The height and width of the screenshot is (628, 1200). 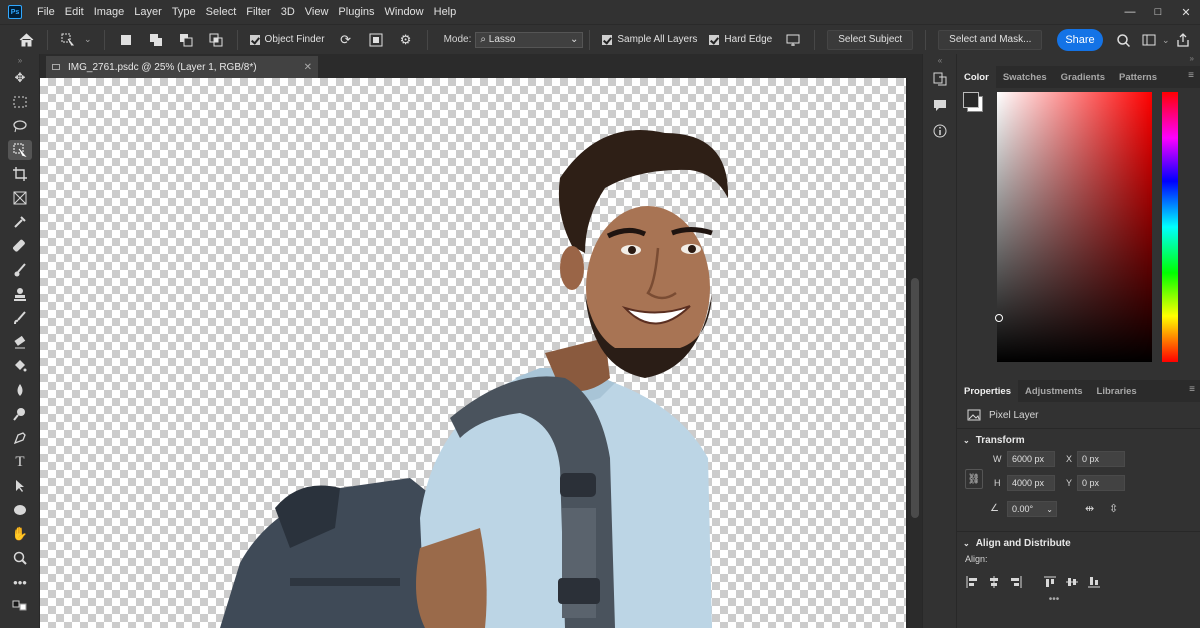 What do you see at coordinates (915, 398) in the screenshot?
I see `scroll-thumb` at bounding box center [915, 398].